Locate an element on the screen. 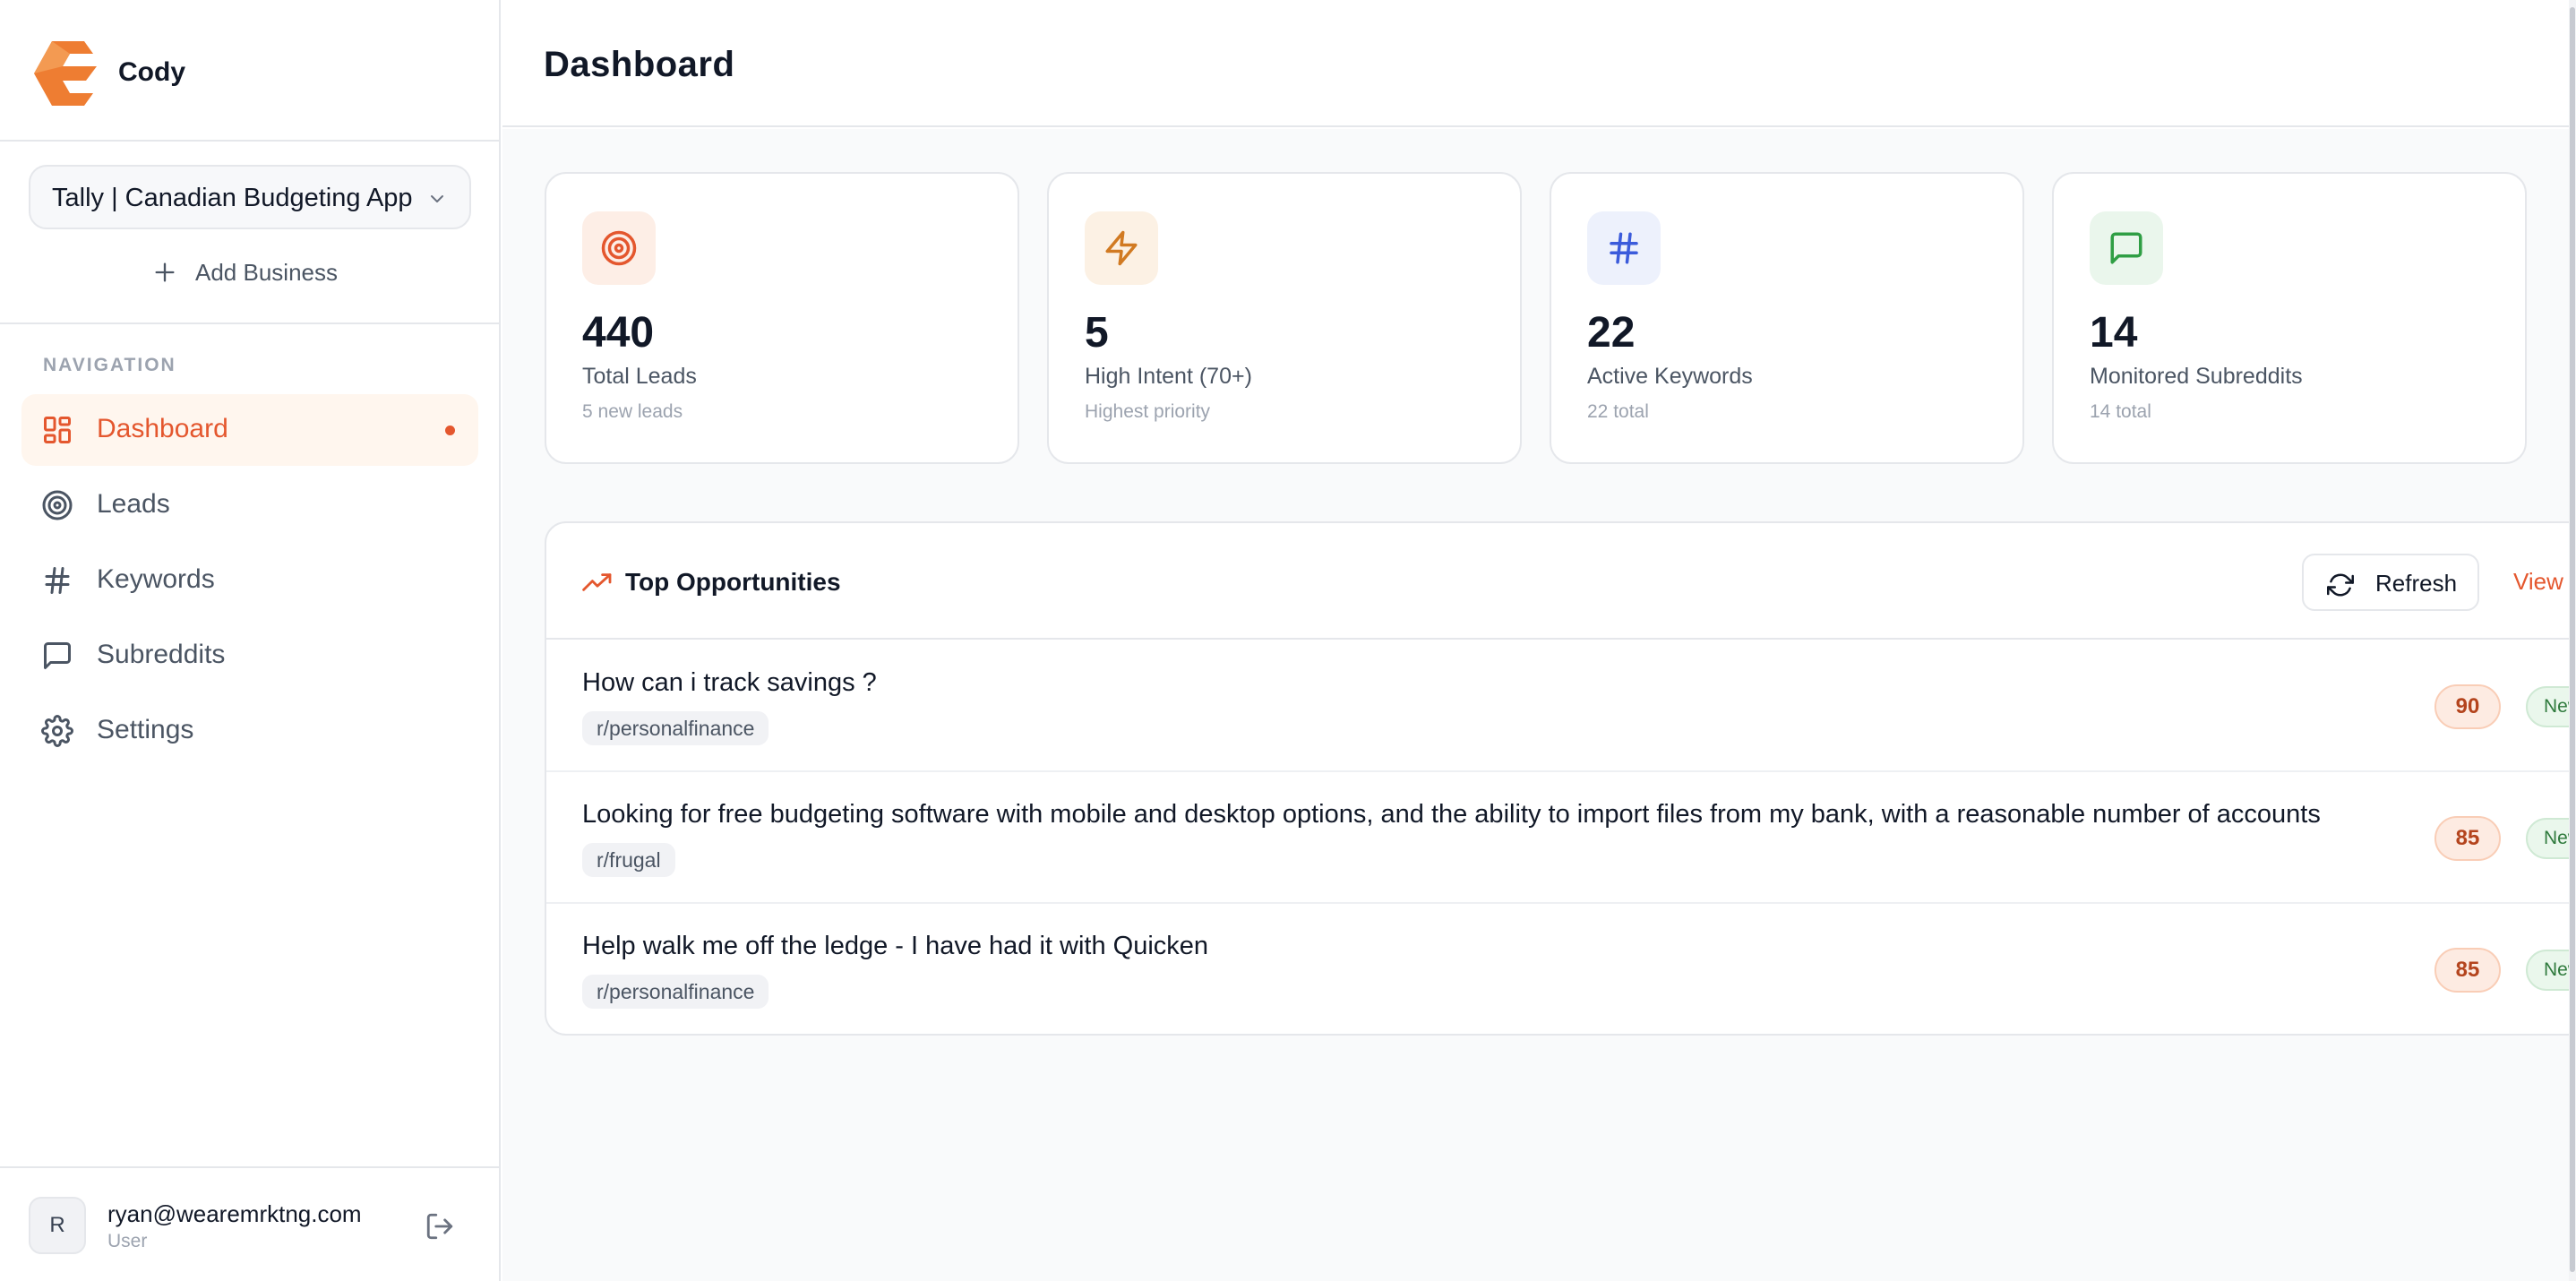  stat-value: 22 is located at coordinates (1611, 333).